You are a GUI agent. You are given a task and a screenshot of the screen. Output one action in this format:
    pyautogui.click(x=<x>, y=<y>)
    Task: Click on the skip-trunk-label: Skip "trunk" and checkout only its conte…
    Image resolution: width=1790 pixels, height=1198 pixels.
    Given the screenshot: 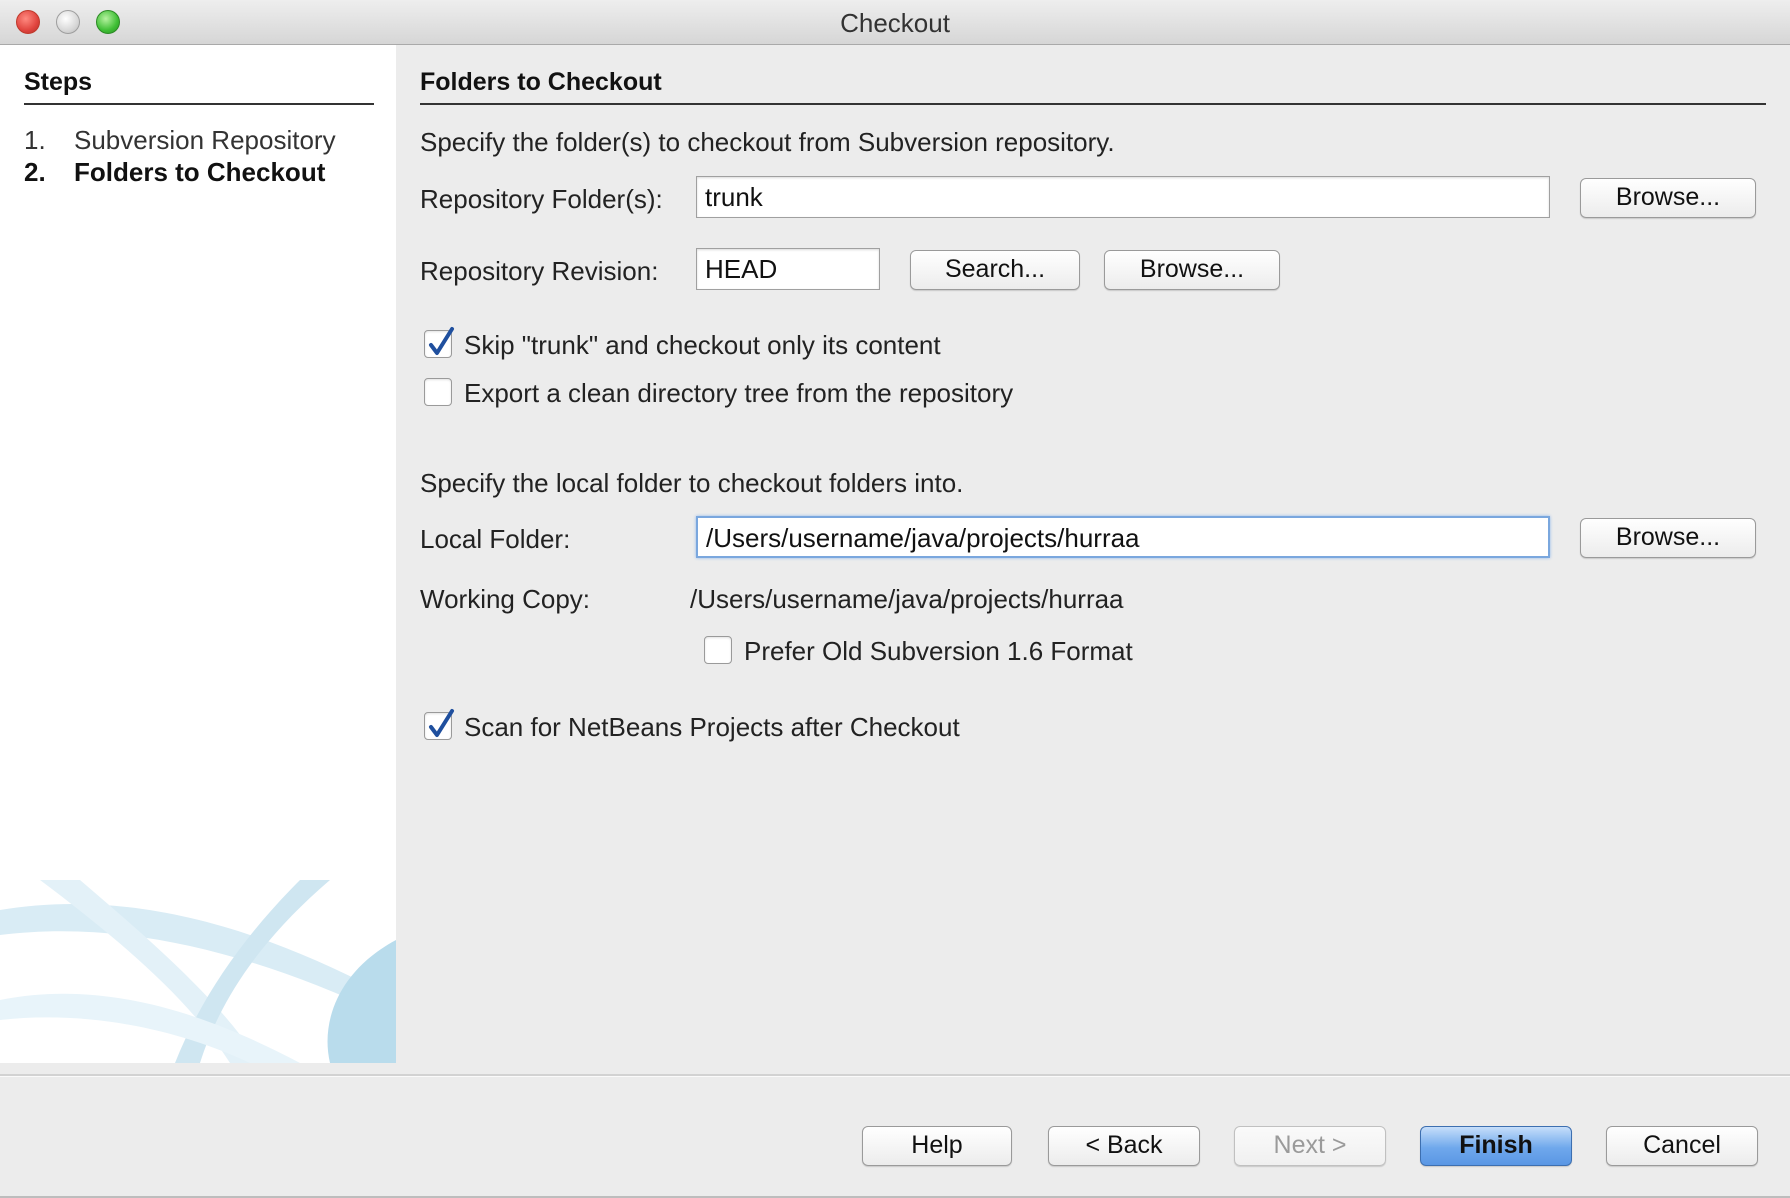 What is the action you would take?
    pyautogui.click(x=702, y=345)
    